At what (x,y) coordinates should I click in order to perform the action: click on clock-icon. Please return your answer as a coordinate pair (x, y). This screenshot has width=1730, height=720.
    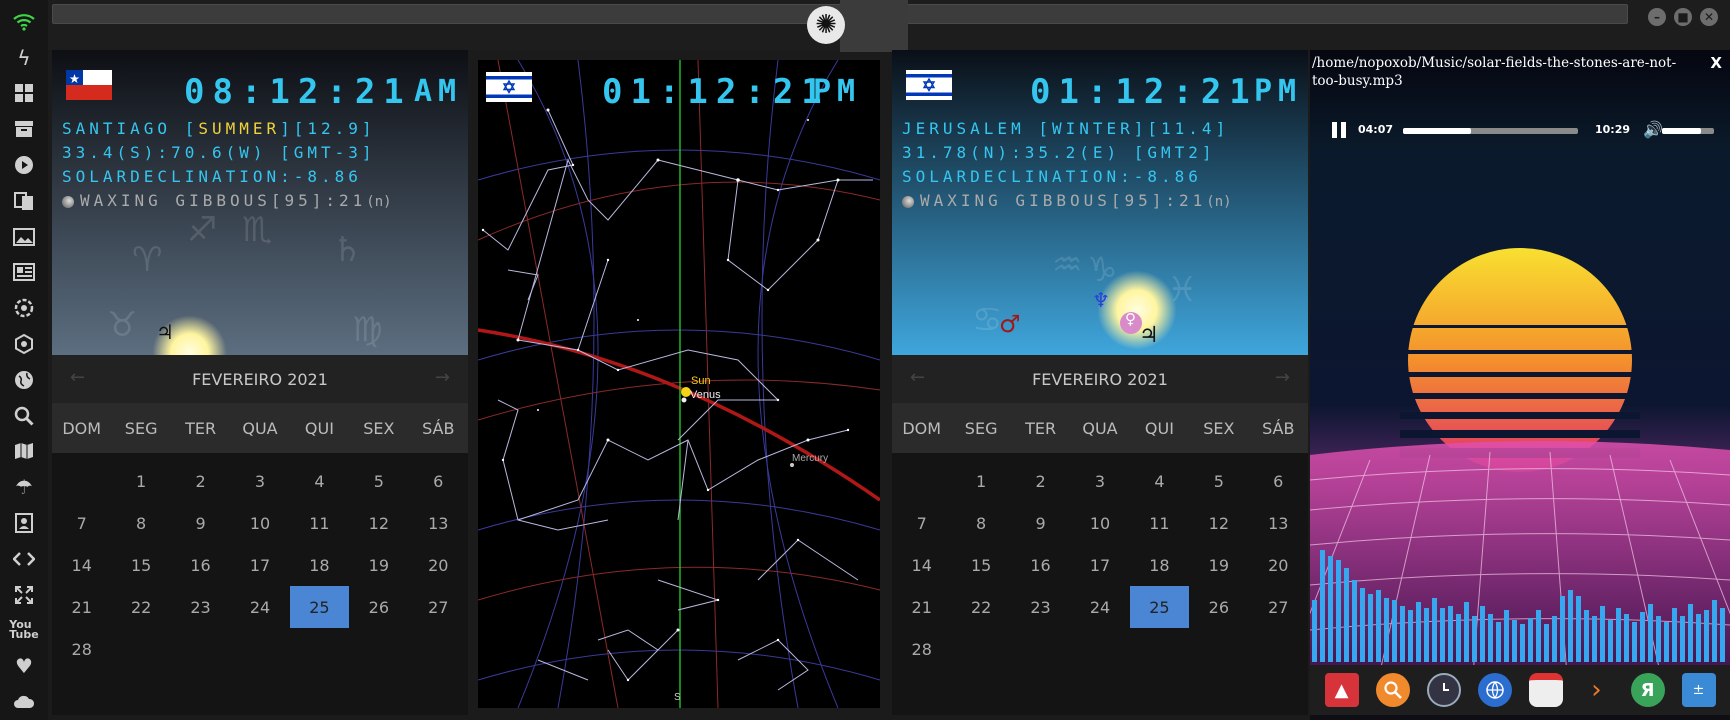
    Looking at the image, I should click on (1443, 690).